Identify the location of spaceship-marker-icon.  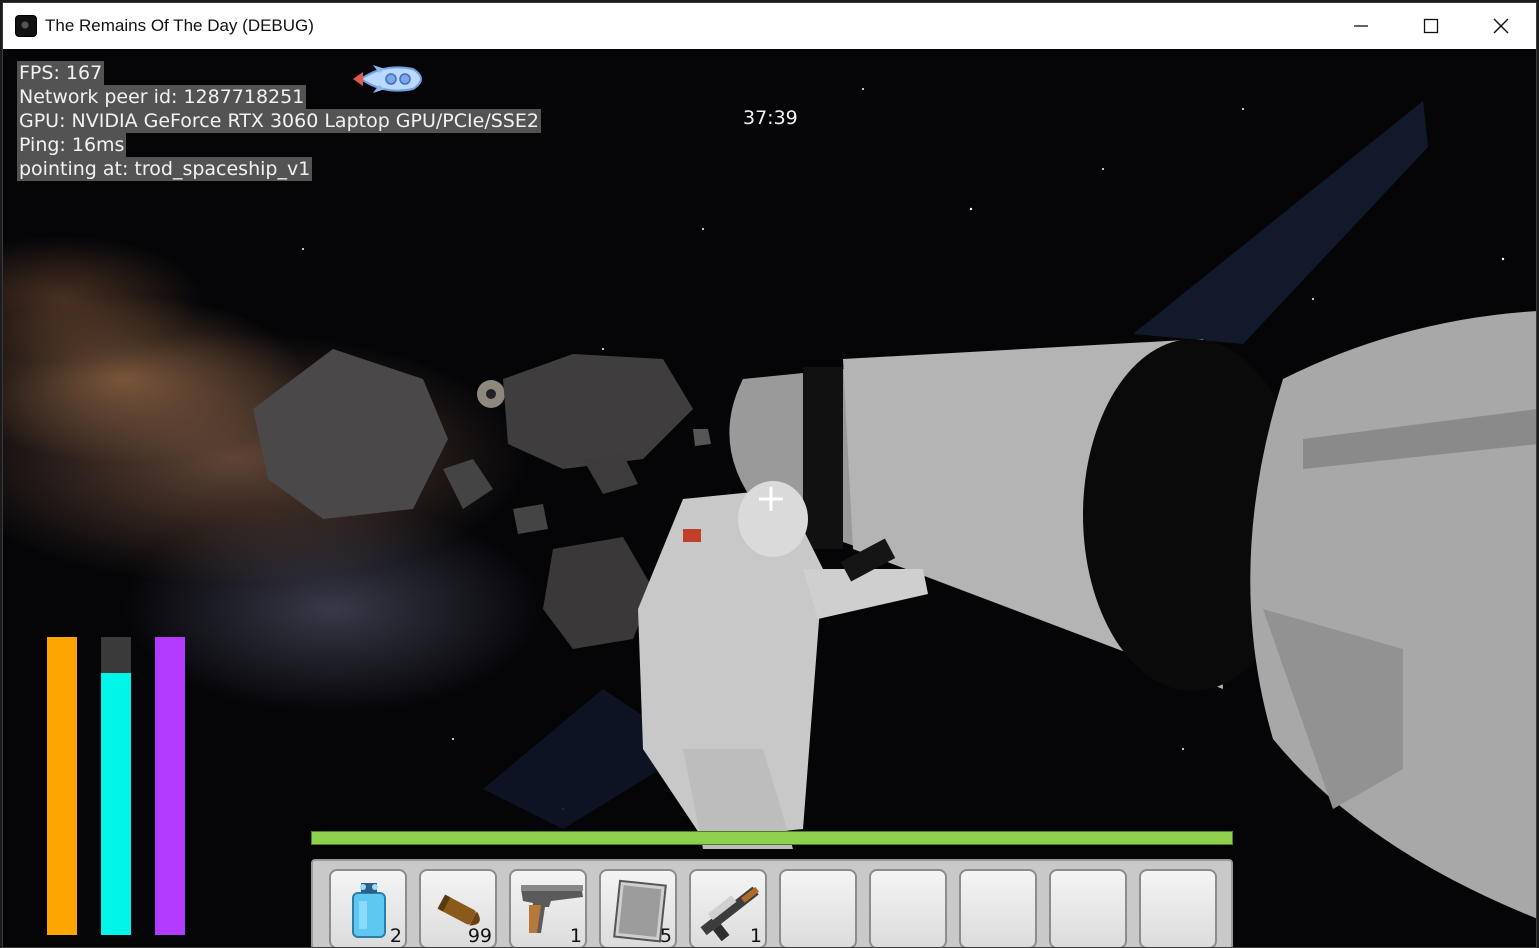
(387, 79).